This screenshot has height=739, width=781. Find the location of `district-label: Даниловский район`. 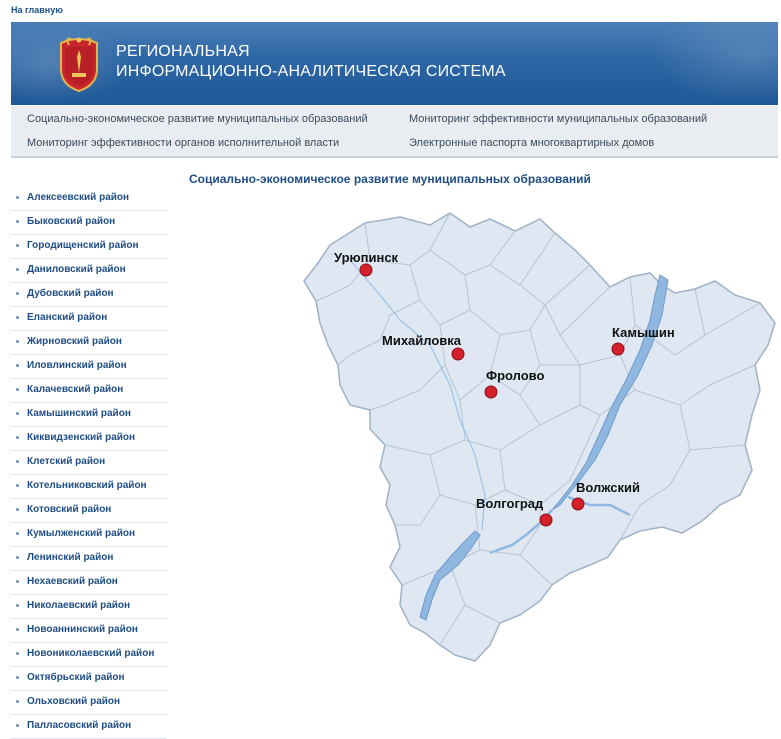

district-label: Даниловский район is located at coordinates (76, 269).